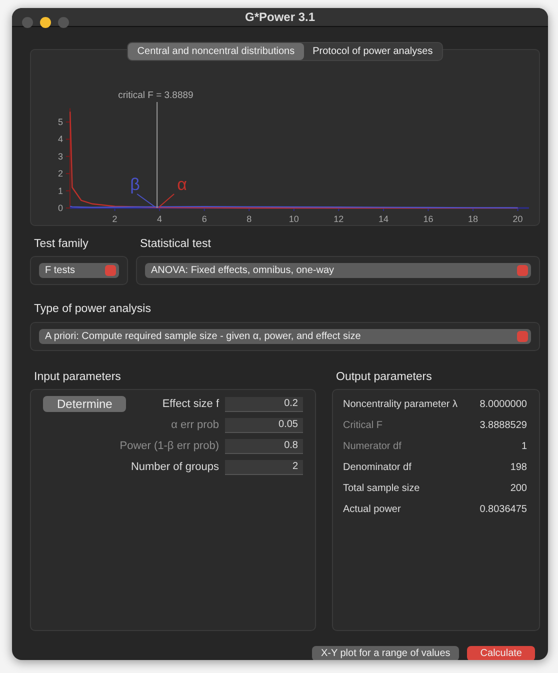  Describe the element at coordinates (386, 653) in the screenshot. I see `plot-button: X-Y plot for a range of values` at that location.